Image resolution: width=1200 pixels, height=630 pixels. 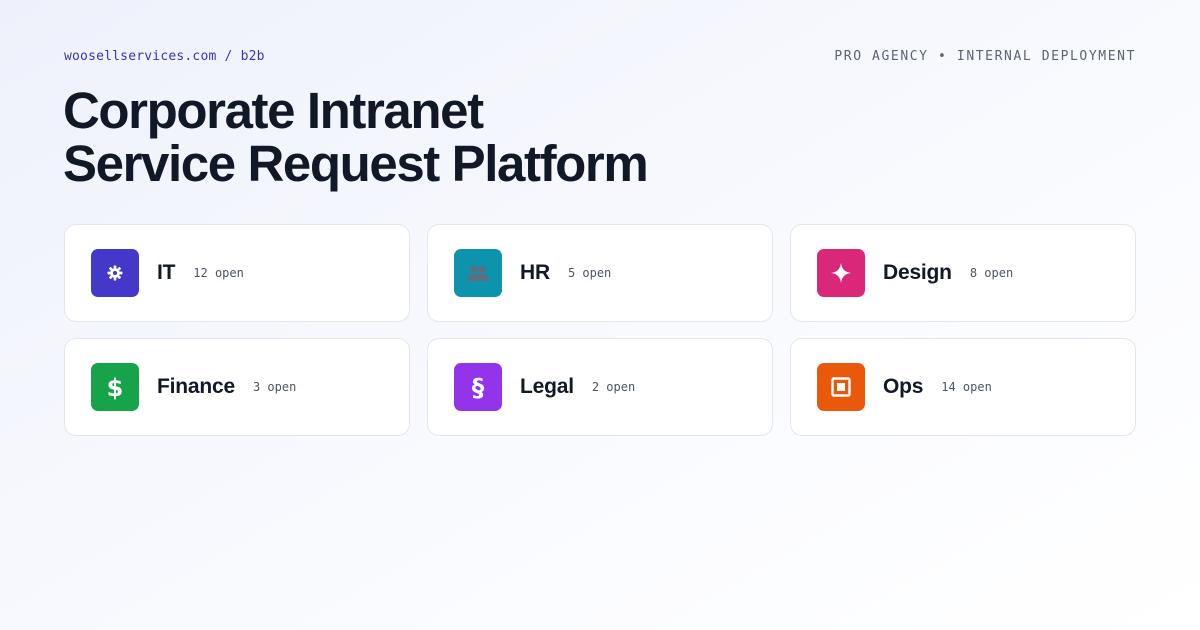 I want to click on department-badge-legal: §, so click(x=478, y=387).